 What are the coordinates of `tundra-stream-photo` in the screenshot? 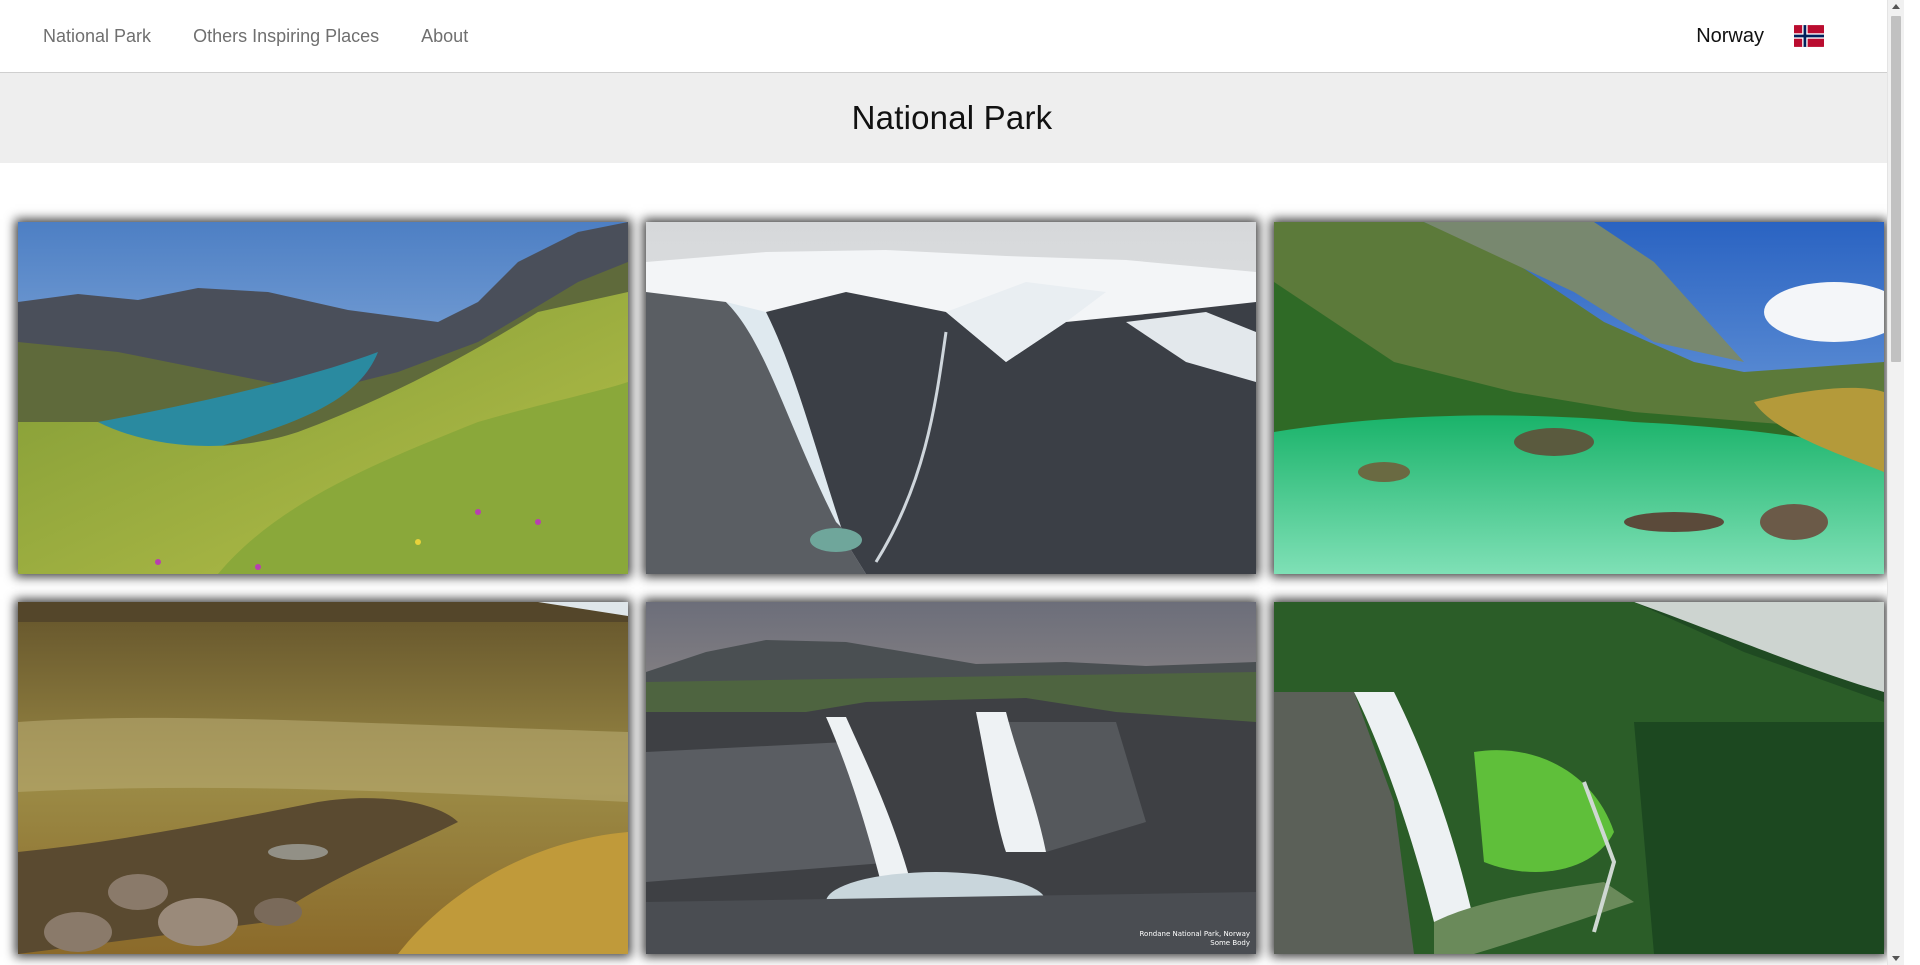 It's located at (323, 778).